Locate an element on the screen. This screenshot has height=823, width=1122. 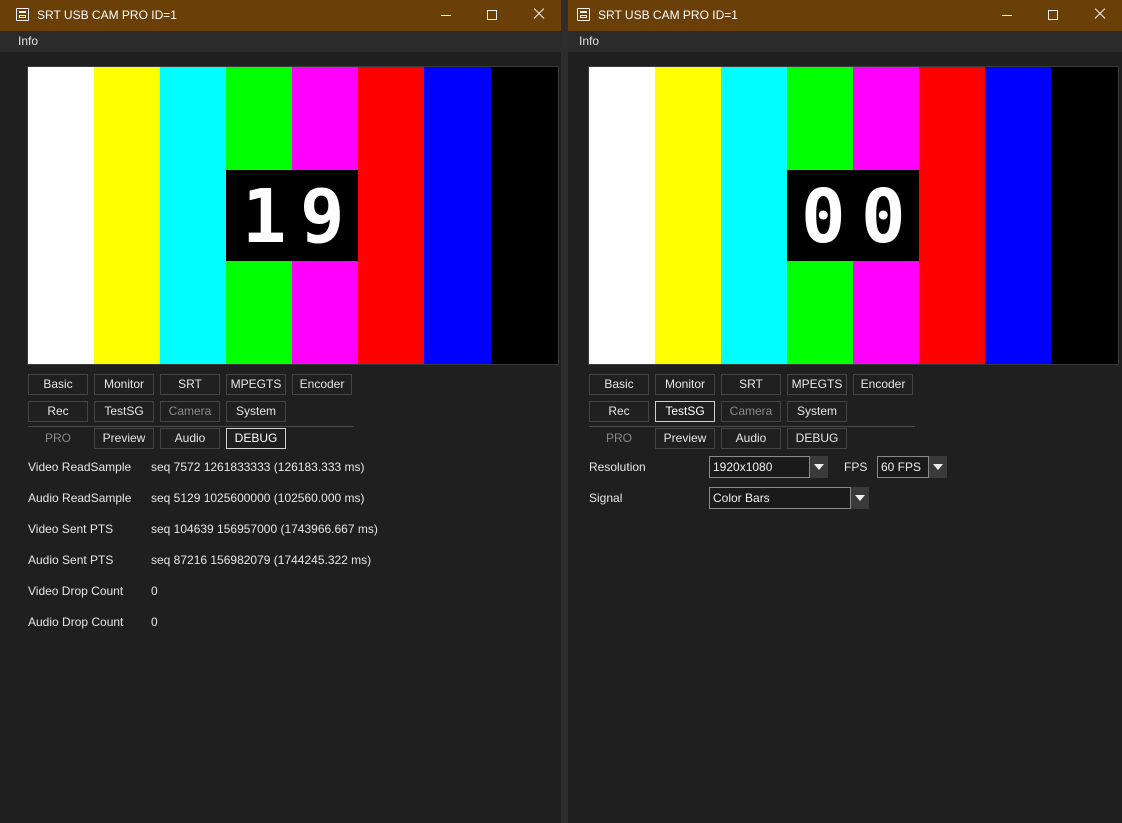
debug-label: Video Drop Count is located at coordinates (76, 591).